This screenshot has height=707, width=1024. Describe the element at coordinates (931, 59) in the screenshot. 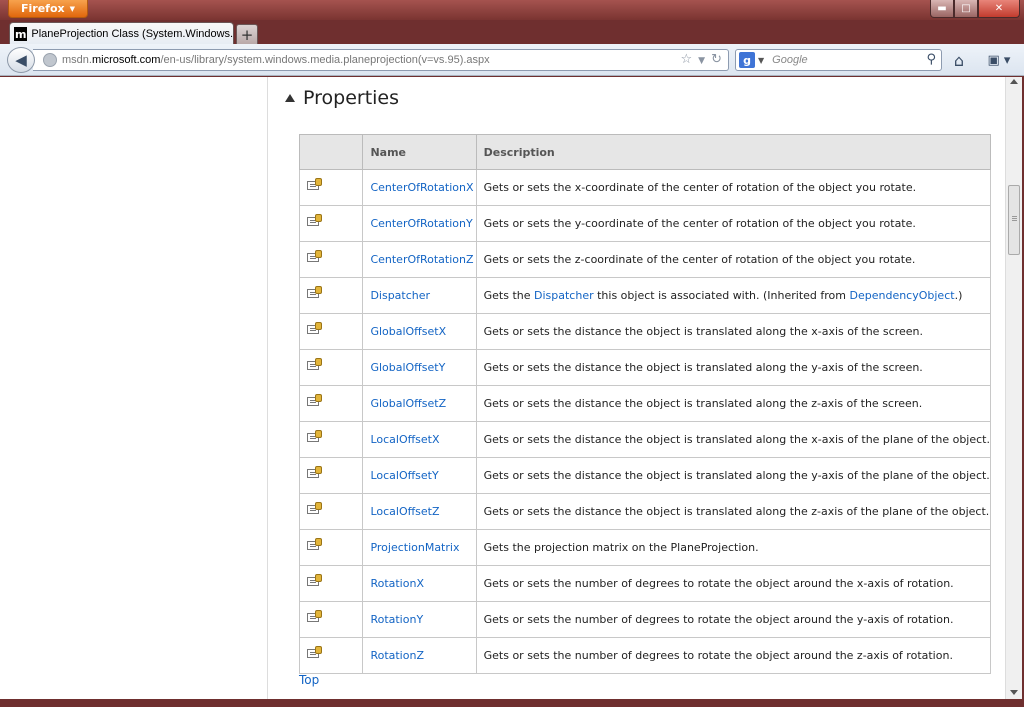

I see `search-icon: ⚲` at that location.